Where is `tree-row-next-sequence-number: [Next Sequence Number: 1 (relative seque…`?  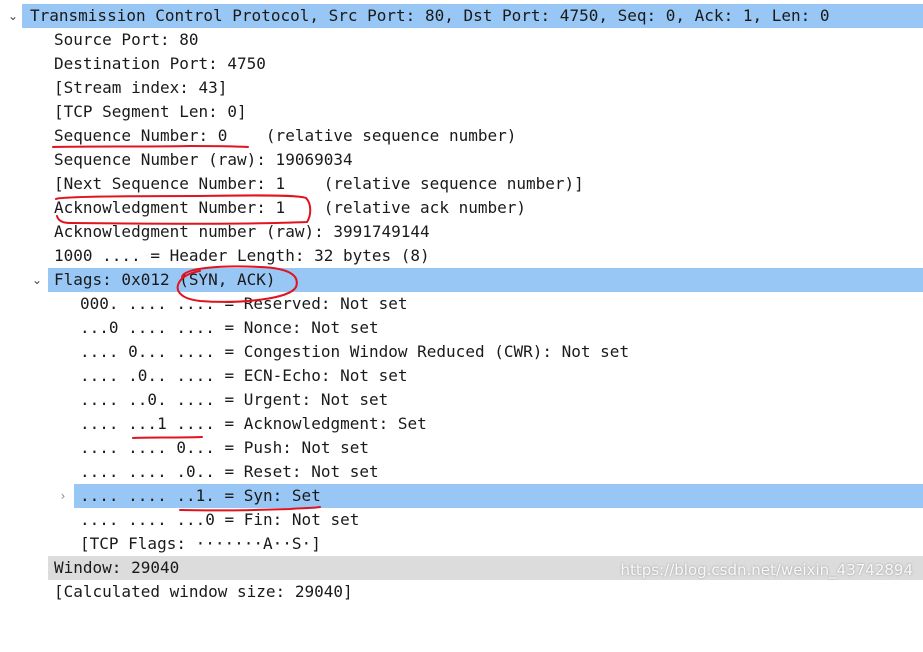
tree-row-next-sequence-number: [Next Sequence Number: 1 (relative seque… is located at coordinates (461, 184).